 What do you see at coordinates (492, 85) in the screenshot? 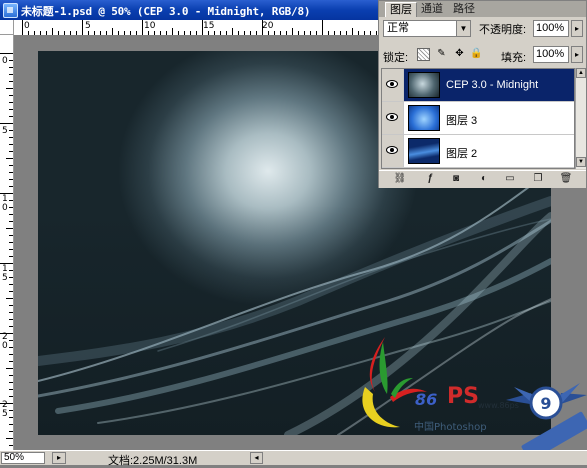
I see `layer-name: CEP 3.0 - Midnight` at bounding box center [492, 85].